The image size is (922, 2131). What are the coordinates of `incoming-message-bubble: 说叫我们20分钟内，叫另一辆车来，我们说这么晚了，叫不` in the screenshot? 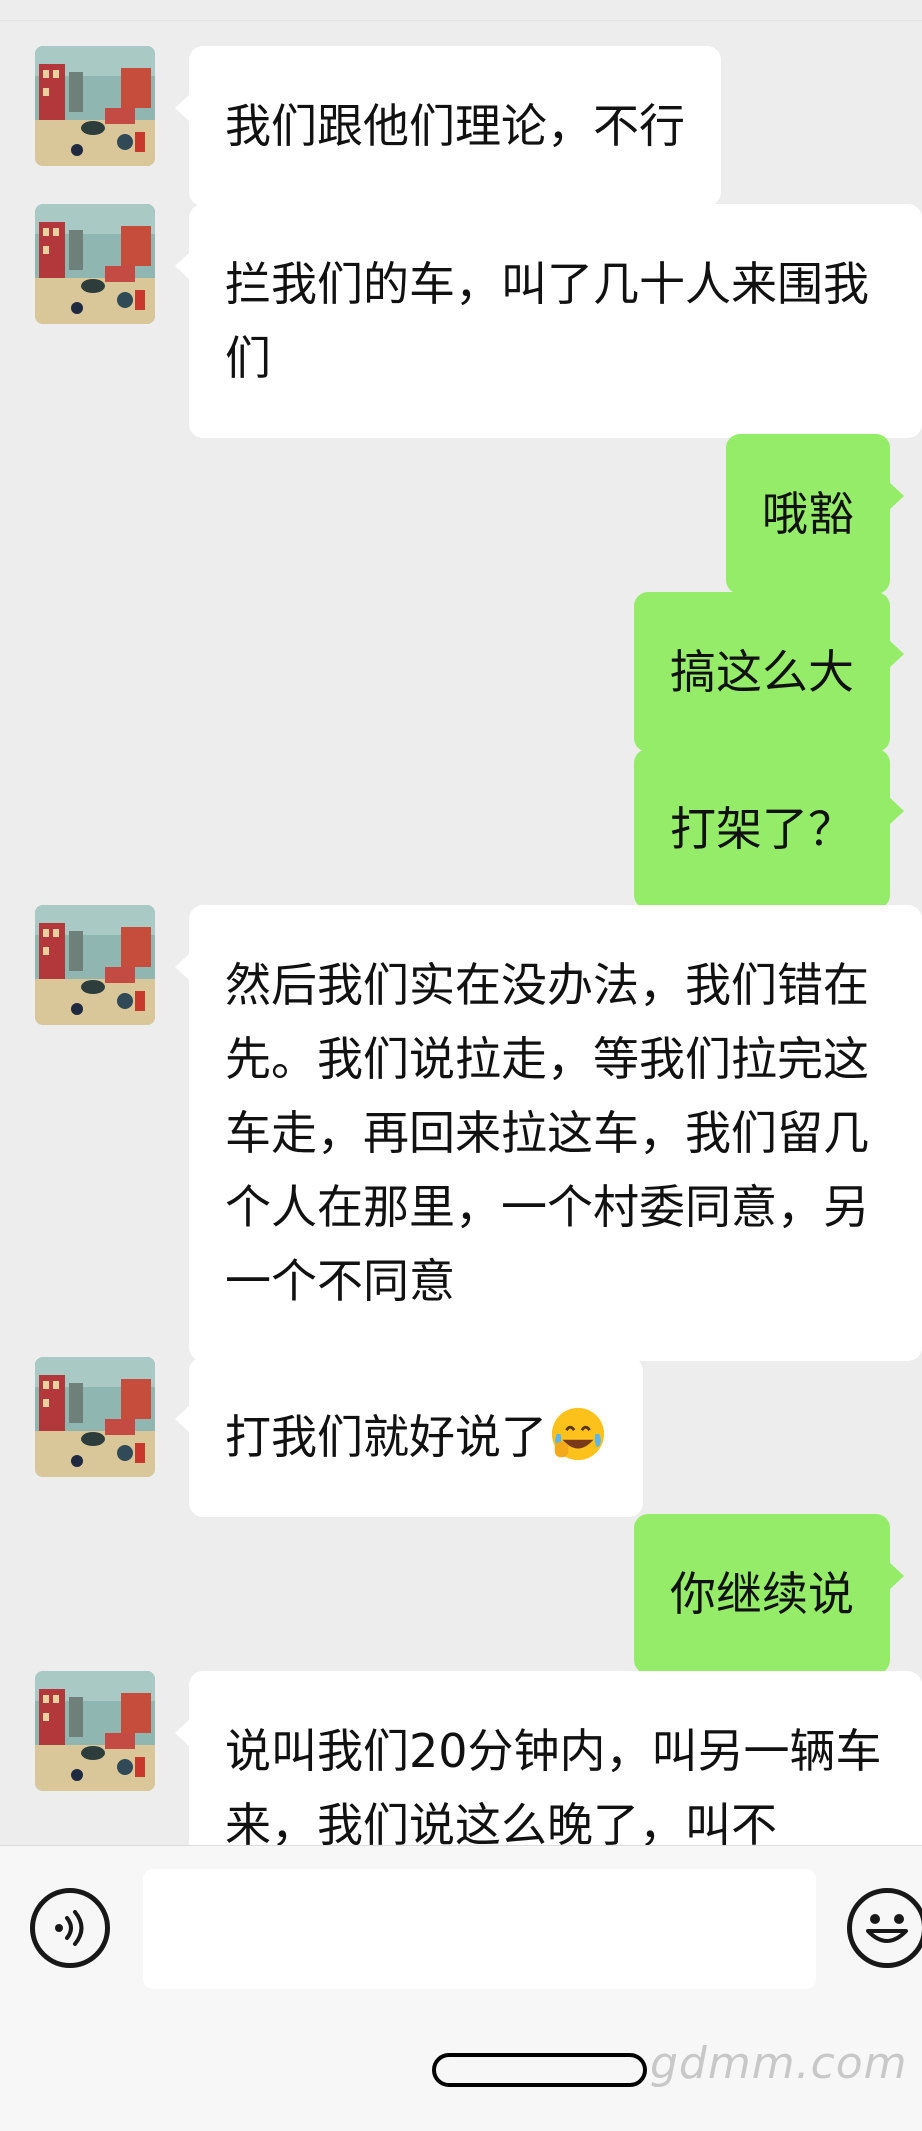 It's located at (548, 1758).